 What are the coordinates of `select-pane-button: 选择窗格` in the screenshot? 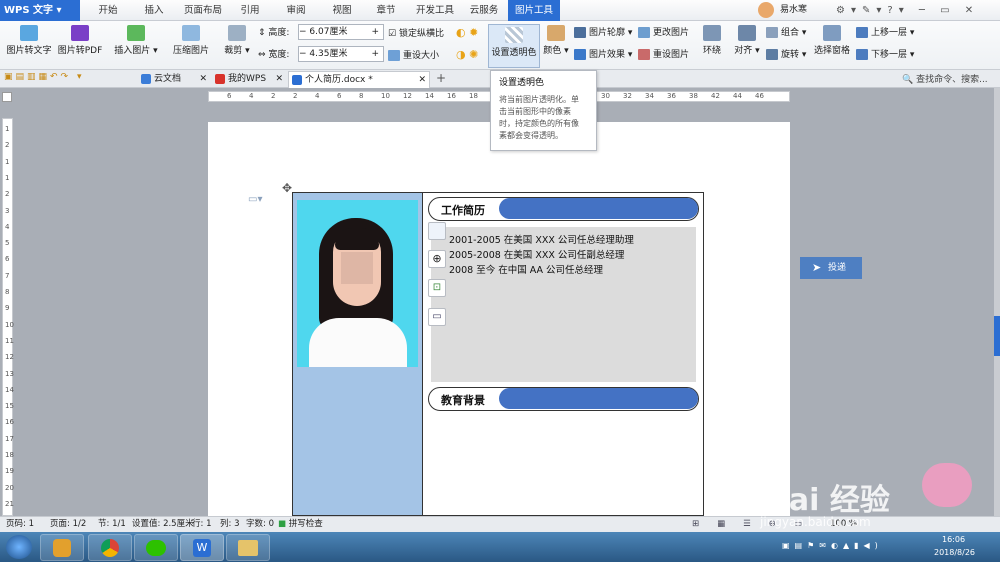 It's located at (832, 40).